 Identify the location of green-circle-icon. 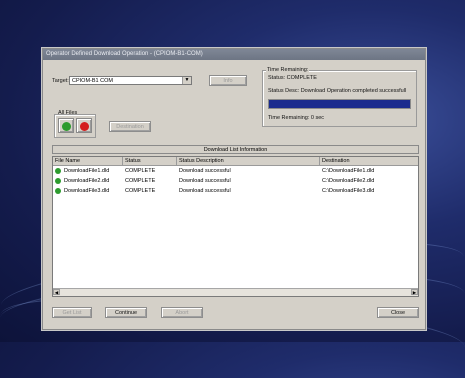
(66, 126).